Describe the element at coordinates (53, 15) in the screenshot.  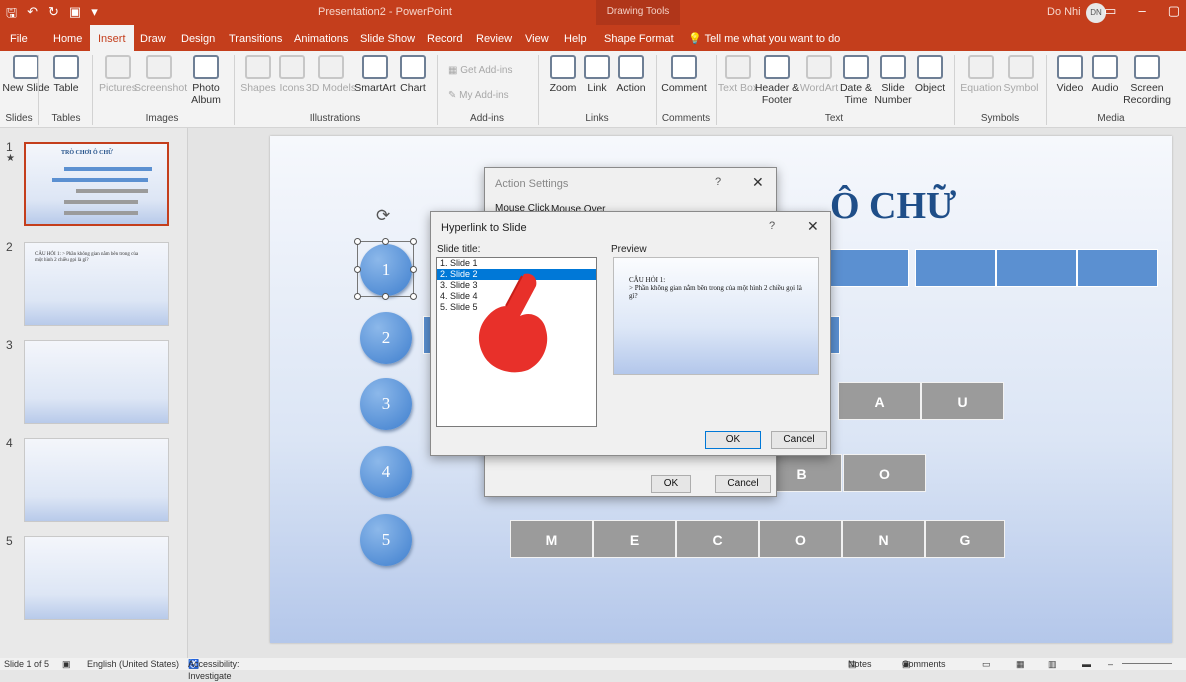
I see `redo-icon: ↻` at that location.